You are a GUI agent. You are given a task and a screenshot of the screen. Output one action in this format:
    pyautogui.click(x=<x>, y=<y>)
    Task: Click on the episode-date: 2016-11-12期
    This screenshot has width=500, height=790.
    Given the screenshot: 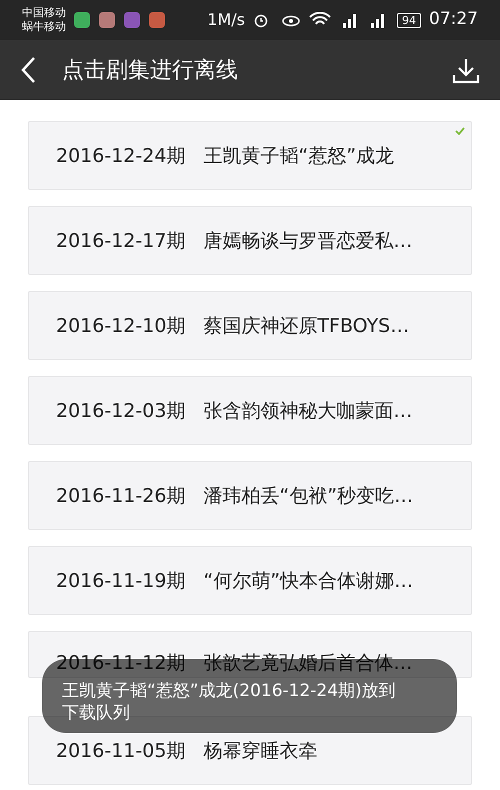 What is the action you would take?
    pyautogui.click(x=121, y=663)
    